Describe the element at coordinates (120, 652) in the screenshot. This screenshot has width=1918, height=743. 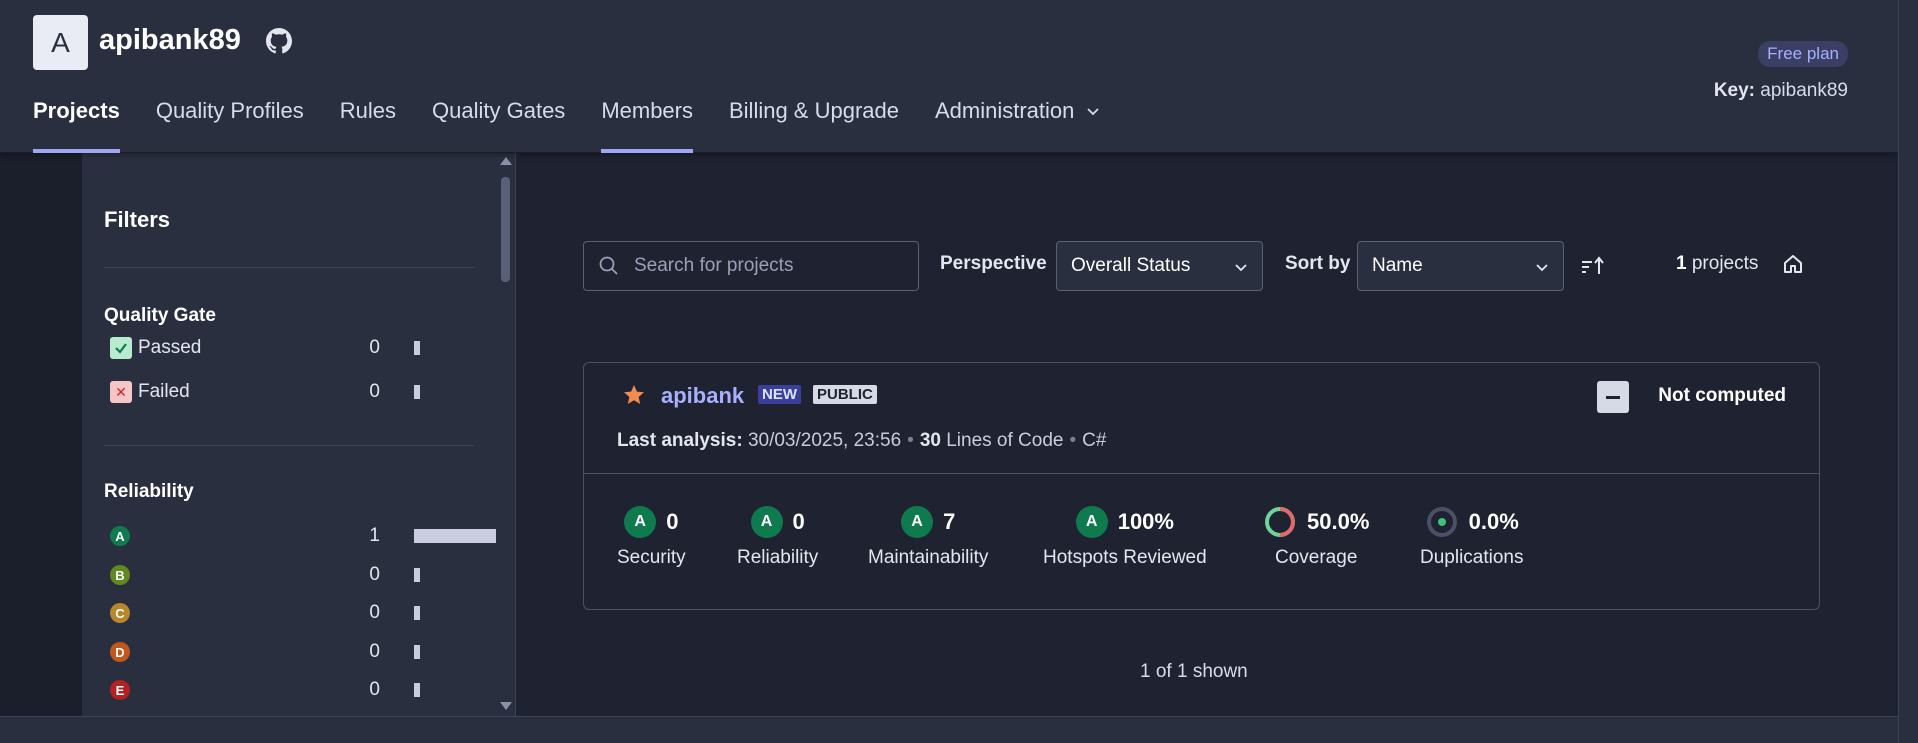
I see `grade-d-icon: D` at that location.